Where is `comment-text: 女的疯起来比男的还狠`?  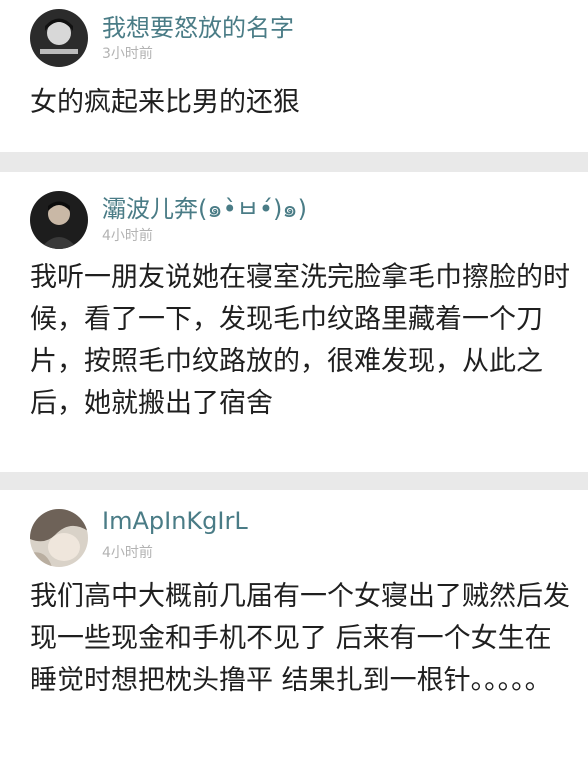
comment-text: 女的疯起来比男的还狠 is located at coordinates (165, 102).